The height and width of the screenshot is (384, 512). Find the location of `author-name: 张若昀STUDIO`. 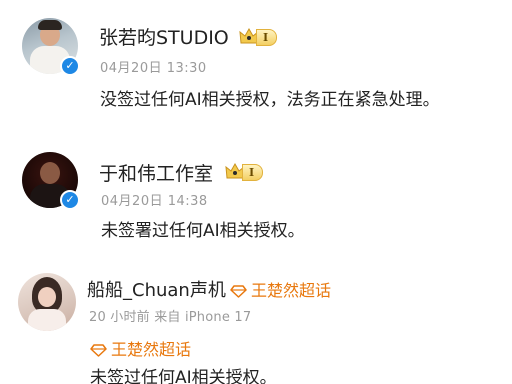

author-name: 张若昀STUDIO is located at coordinates (164, 38).